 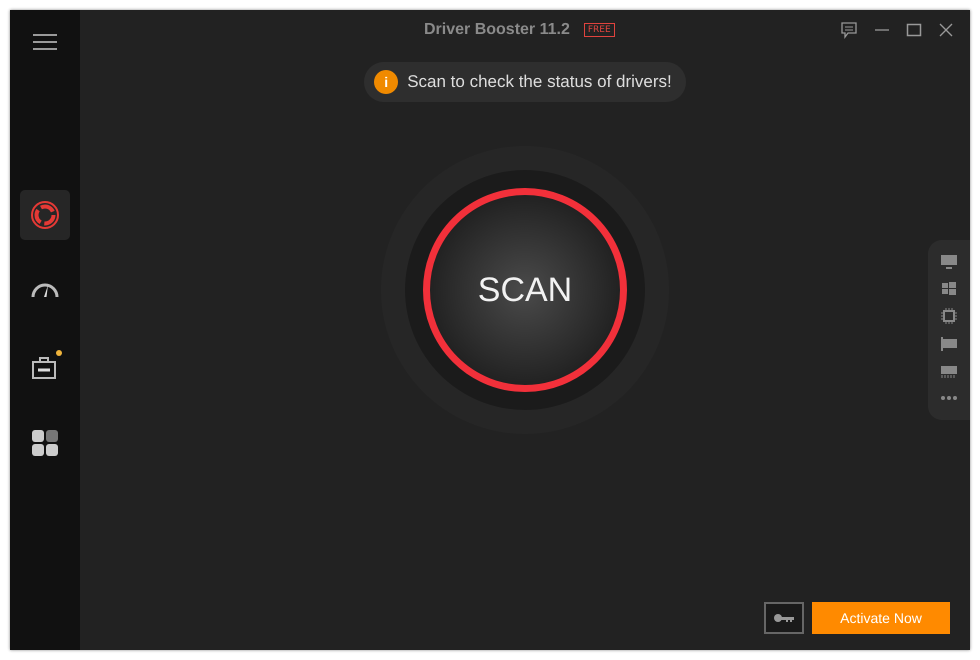 What do you see at coordinates (525, 290) in the screenshot?
I see `scan-button: SCAN` at bounding box center [525, 290].